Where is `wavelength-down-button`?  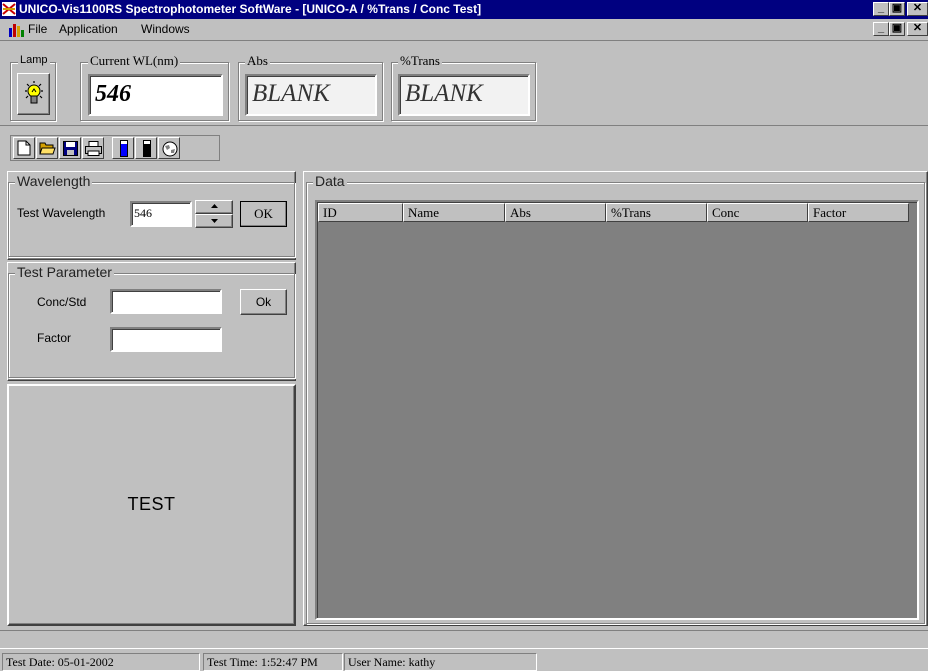 wavelength-down-button is located at coordinates (214, 221).